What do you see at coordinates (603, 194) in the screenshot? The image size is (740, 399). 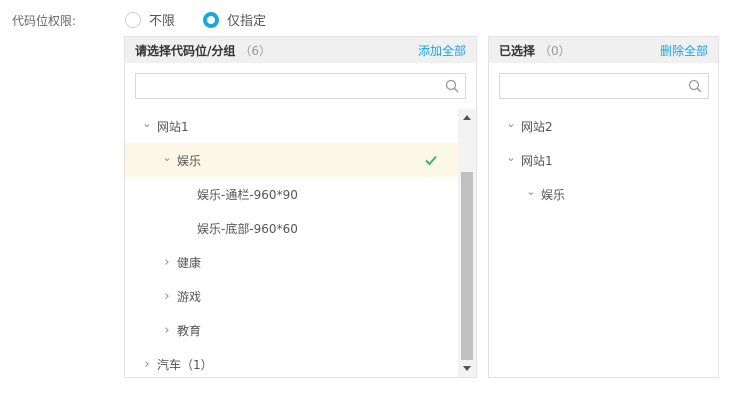 I see `selected-item-entertainment: 娱乐` at bounding box center [603, 194].